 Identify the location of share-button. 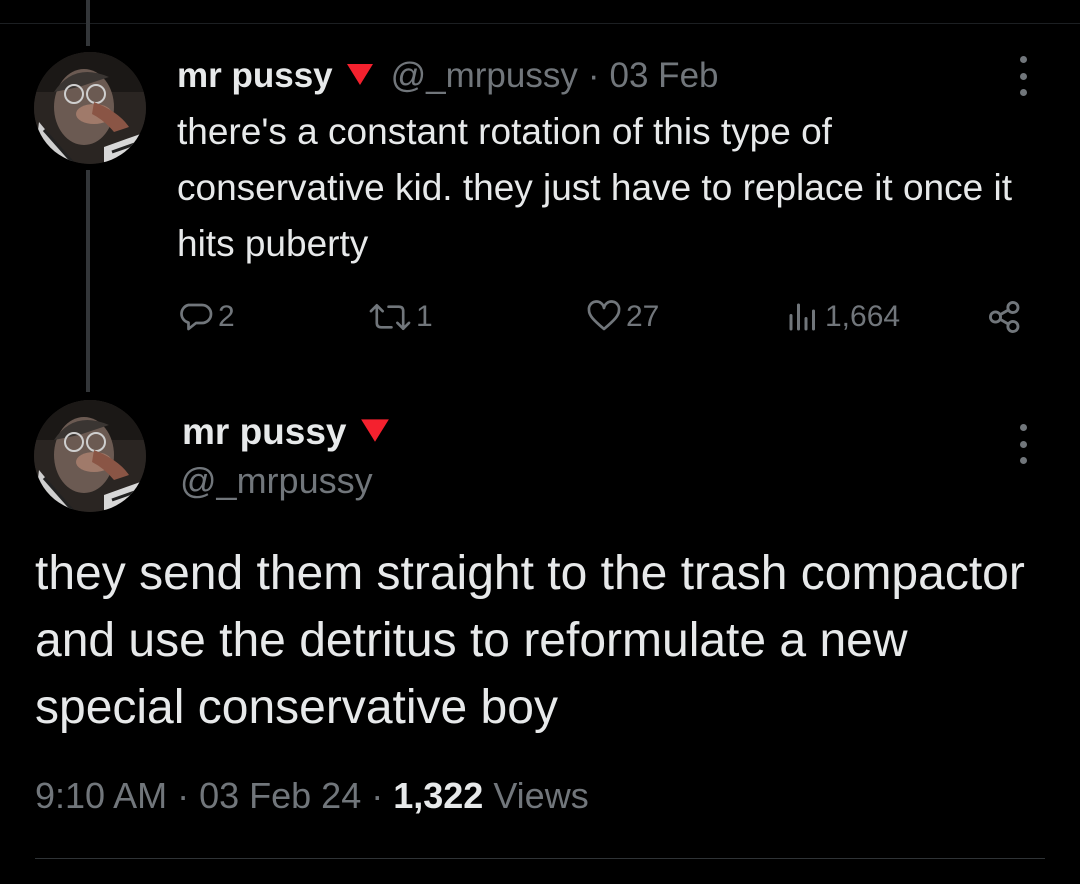
(1007, 317).